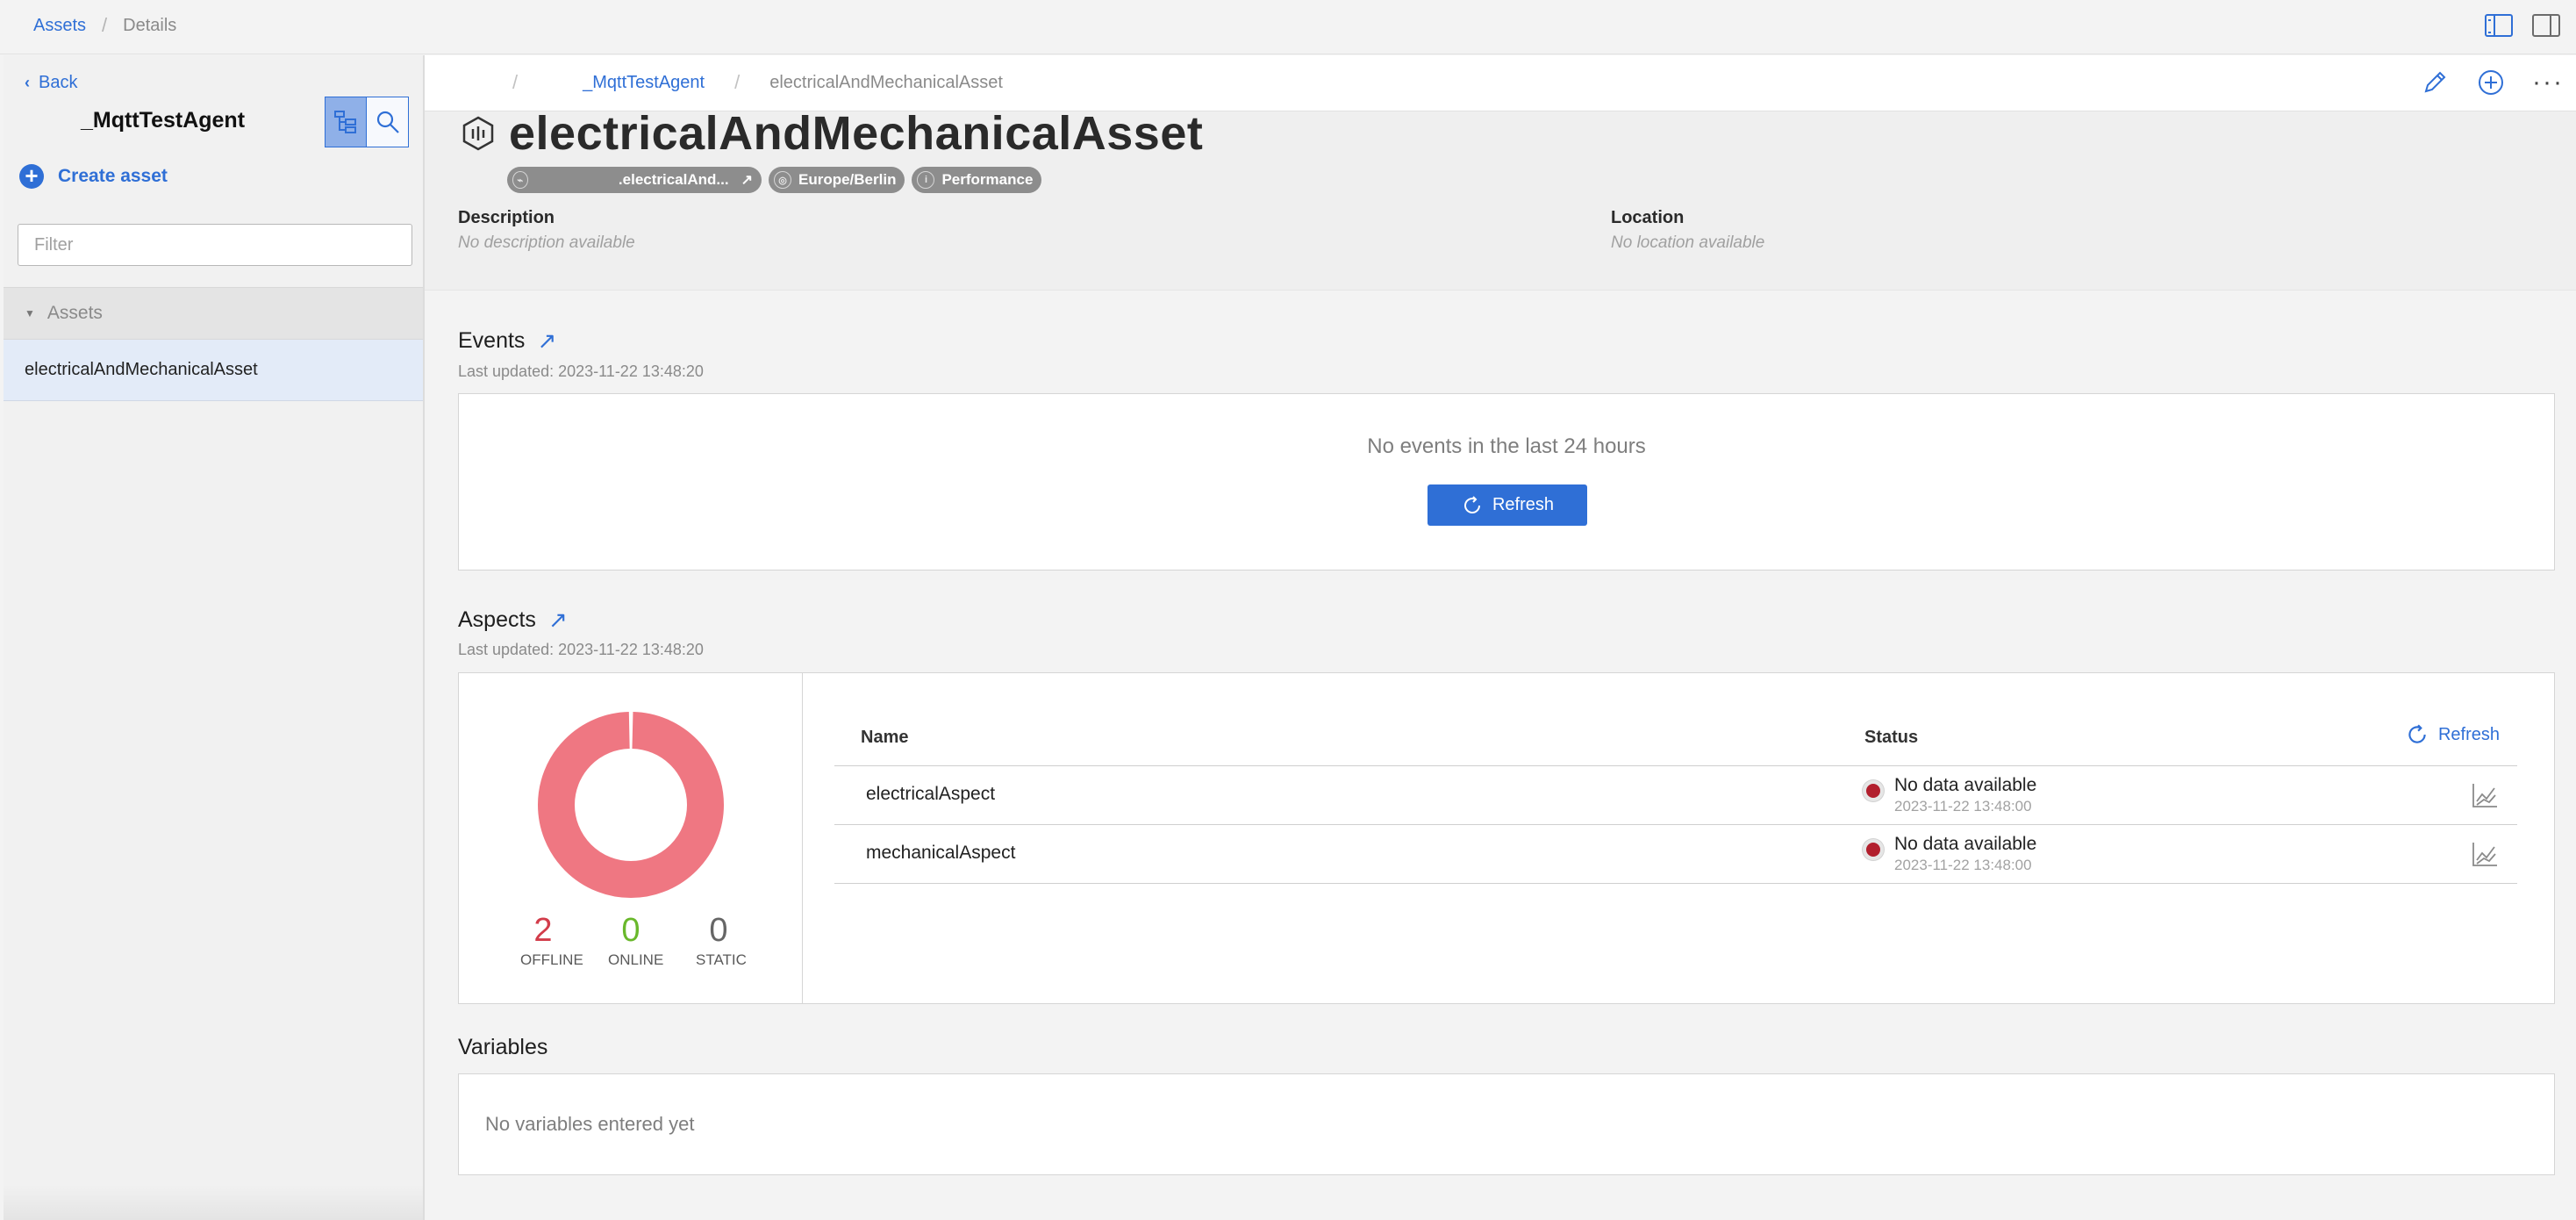  Describe the element at coordinates (31, 176) in the screenshot. I see `plus-circle-icon: +` at that location.